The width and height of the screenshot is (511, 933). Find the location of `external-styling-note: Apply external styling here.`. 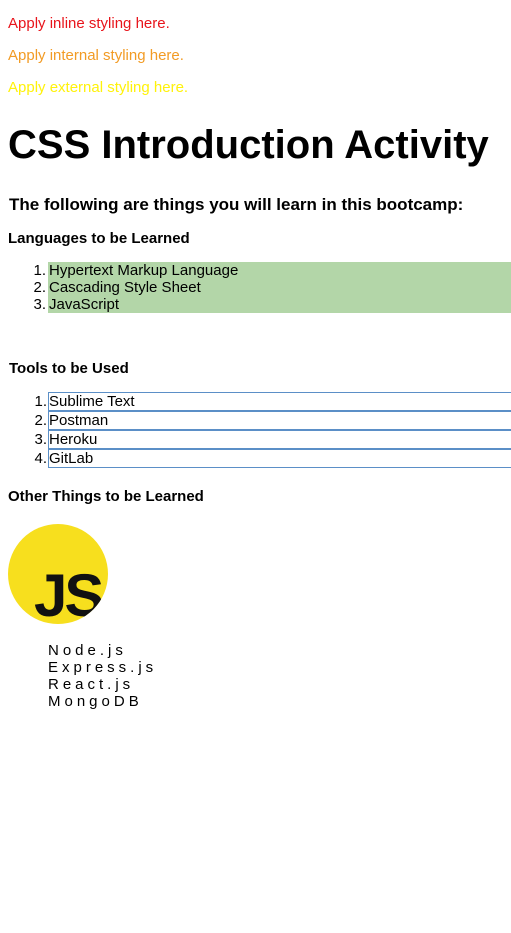

external-styling-note: Apply external styling here. is located at coordinates (98, 87).